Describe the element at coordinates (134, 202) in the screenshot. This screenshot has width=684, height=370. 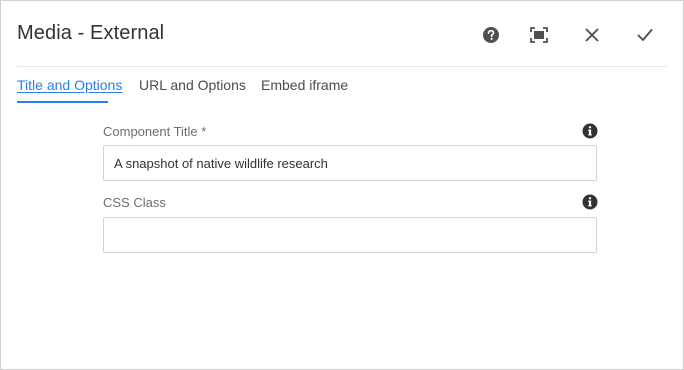
I see `css-class-label: CSS Class` at that location.